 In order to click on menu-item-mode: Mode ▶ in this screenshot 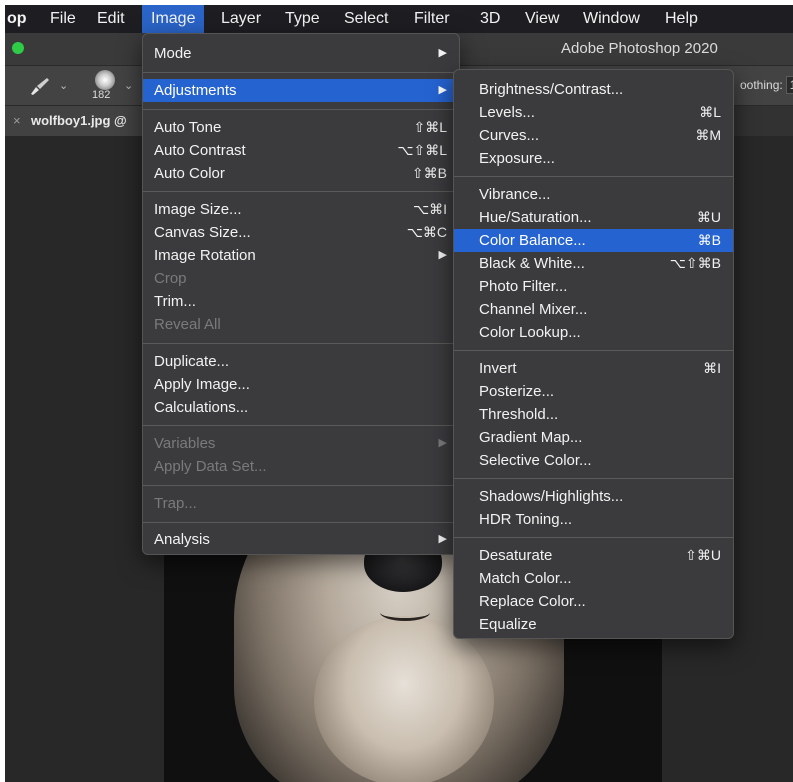, I will do `click(301, 53)`.